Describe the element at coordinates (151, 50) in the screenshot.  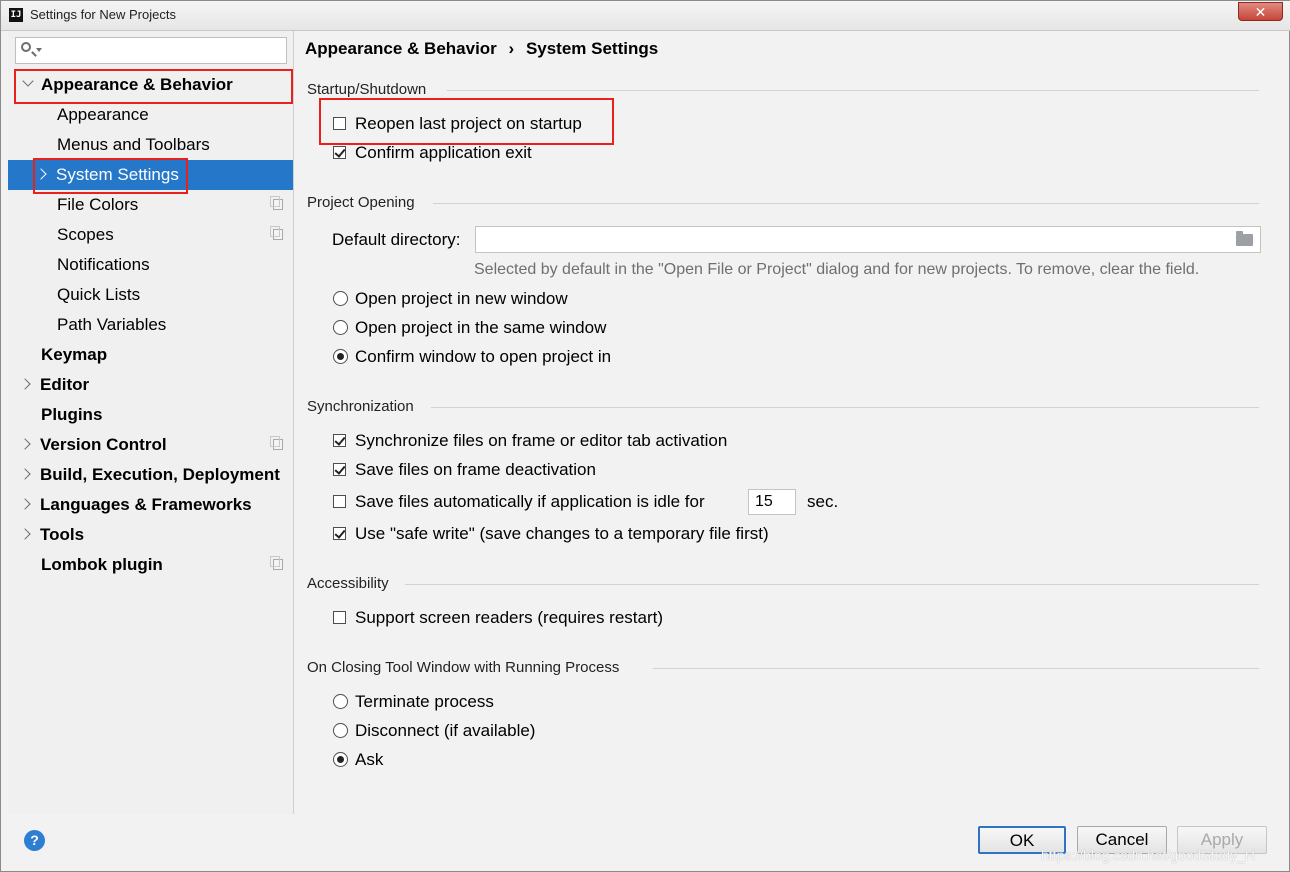
I see `settings-search-input` at that location.